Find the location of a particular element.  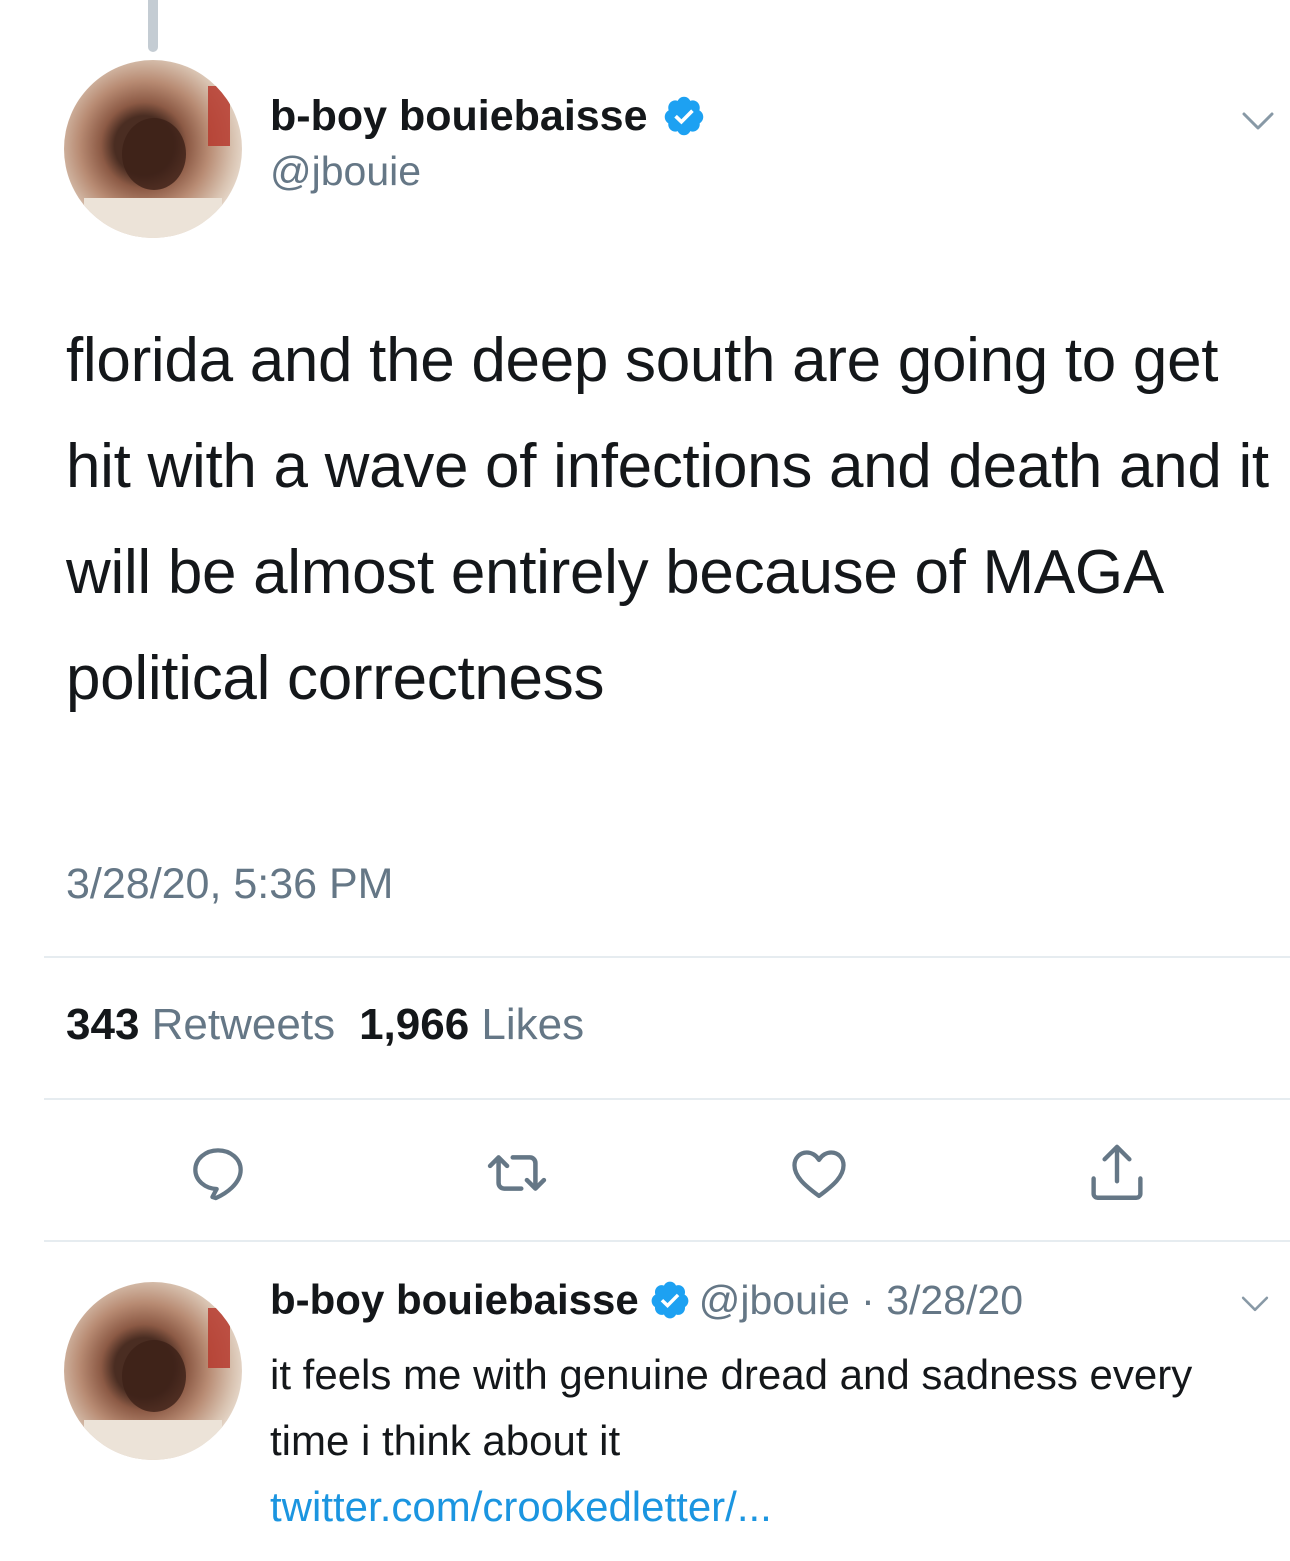

reply-handle-and-date: @jbouie · 3/28/20 is located at coordinates (861, 1300).